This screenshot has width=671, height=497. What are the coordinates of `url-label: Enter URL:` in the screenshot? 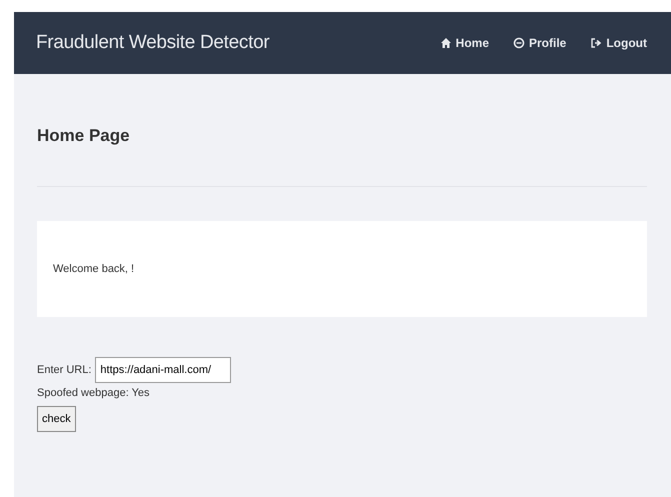 It's located at (64, 370).